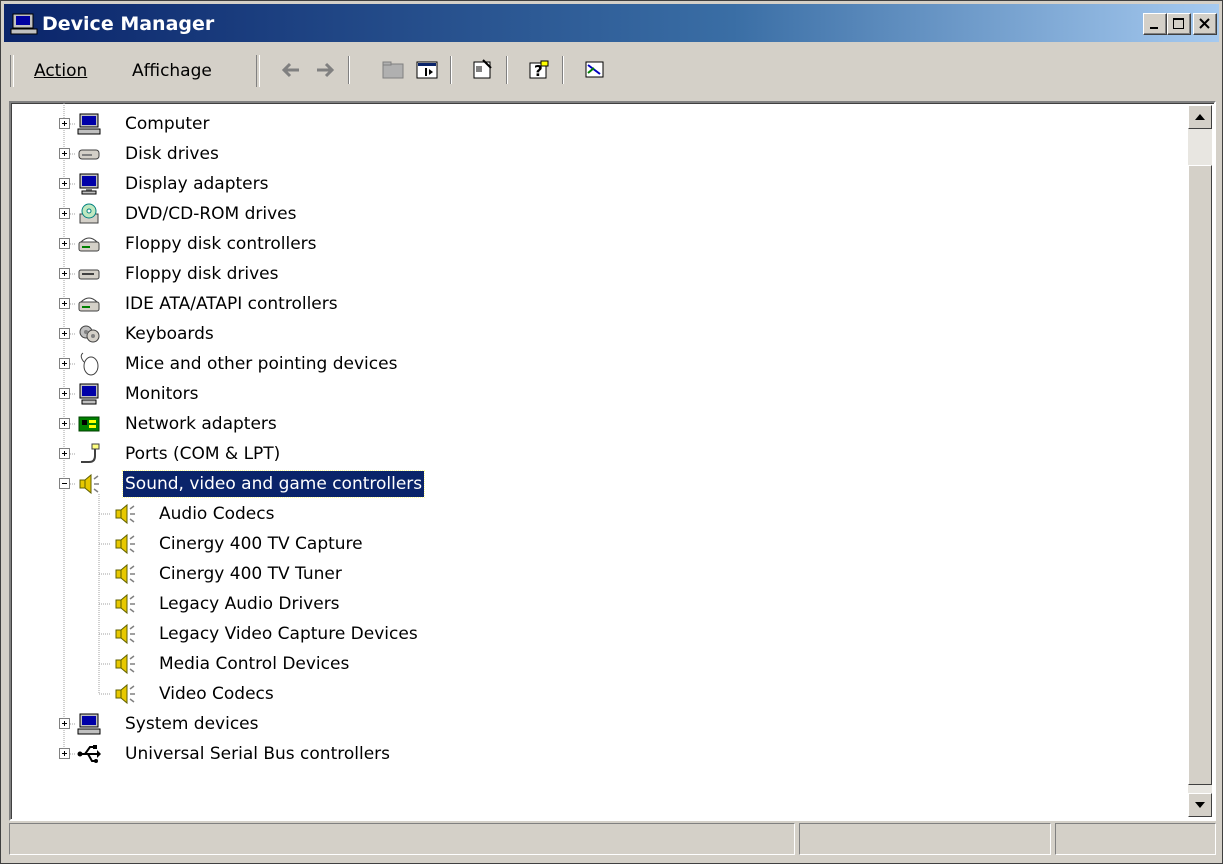  Describe the element at coordinates (561, 545) in the screenshot. I see `tree-device: Cinergy 400 TV Capture` at that location.